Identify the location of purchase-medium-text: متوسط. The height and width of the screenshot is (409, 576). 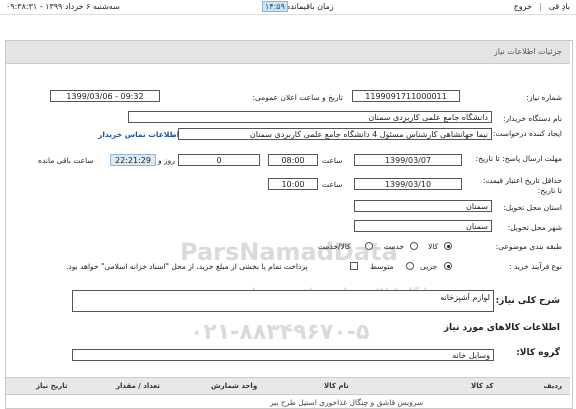
(382, 266).